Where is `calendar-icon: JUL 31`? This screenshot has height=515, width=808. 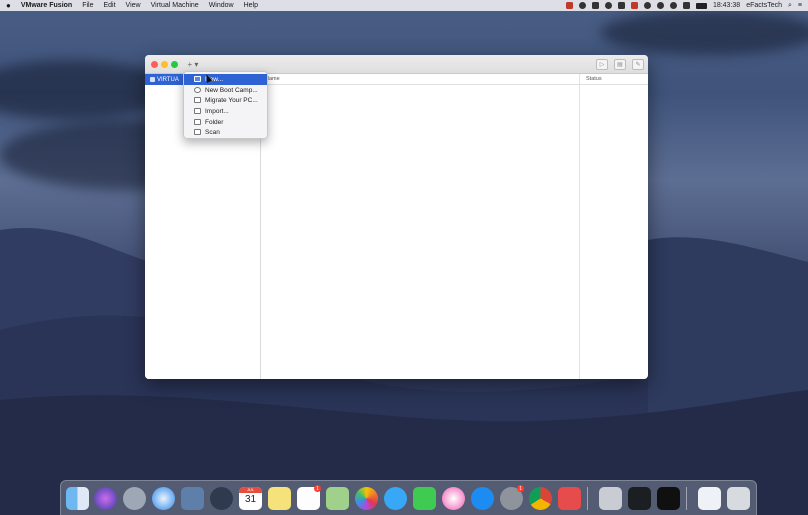 calendar-icon: JUL 31 is located at coordinates (250, 498).